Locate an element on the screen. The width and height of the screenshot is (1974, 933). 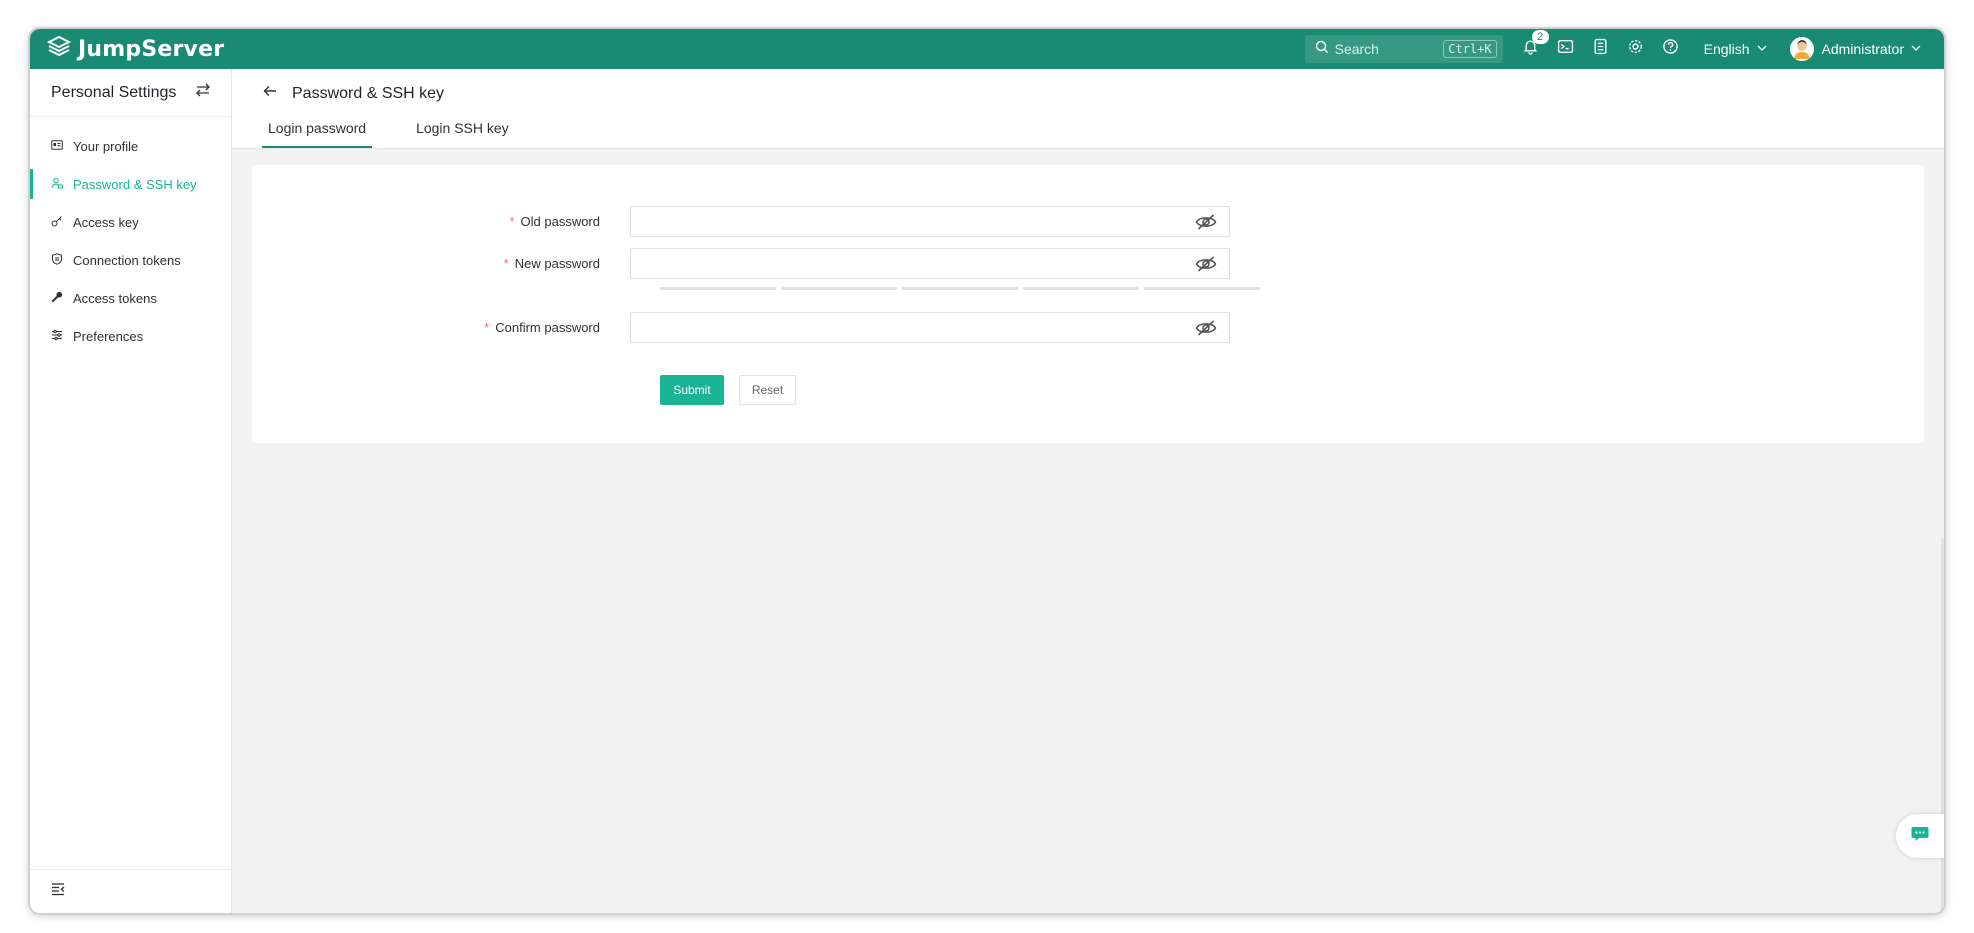
new-password-label: * New password is located at coordinates (441, 263).